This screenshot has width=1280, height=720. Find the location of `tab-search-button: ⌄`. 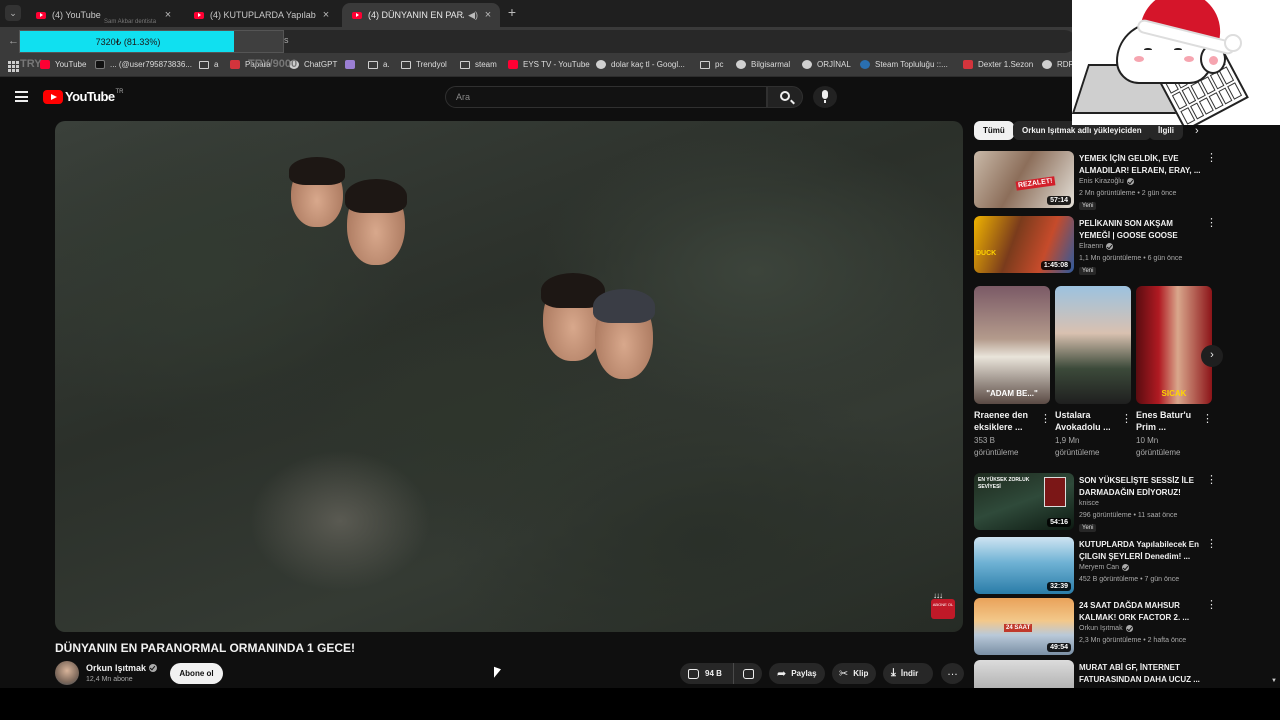

tab-search-button: ⌄ is located at coordinates (13, 13).